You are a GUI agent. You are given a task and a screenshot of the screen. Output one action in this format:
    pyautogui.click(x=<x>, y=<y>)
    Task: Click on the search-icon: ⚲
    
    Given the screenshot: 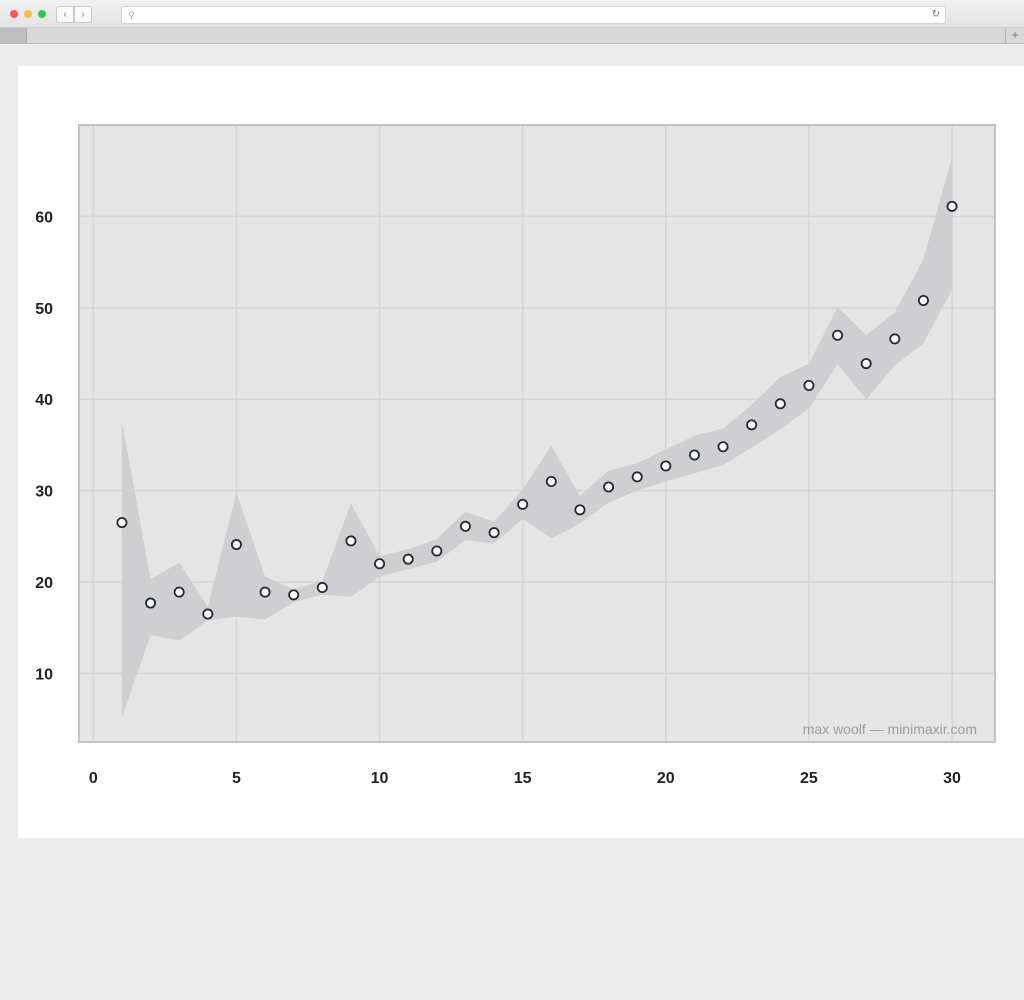 What is the action you would take?
    pyautogui.click(x=131, y=15)
    